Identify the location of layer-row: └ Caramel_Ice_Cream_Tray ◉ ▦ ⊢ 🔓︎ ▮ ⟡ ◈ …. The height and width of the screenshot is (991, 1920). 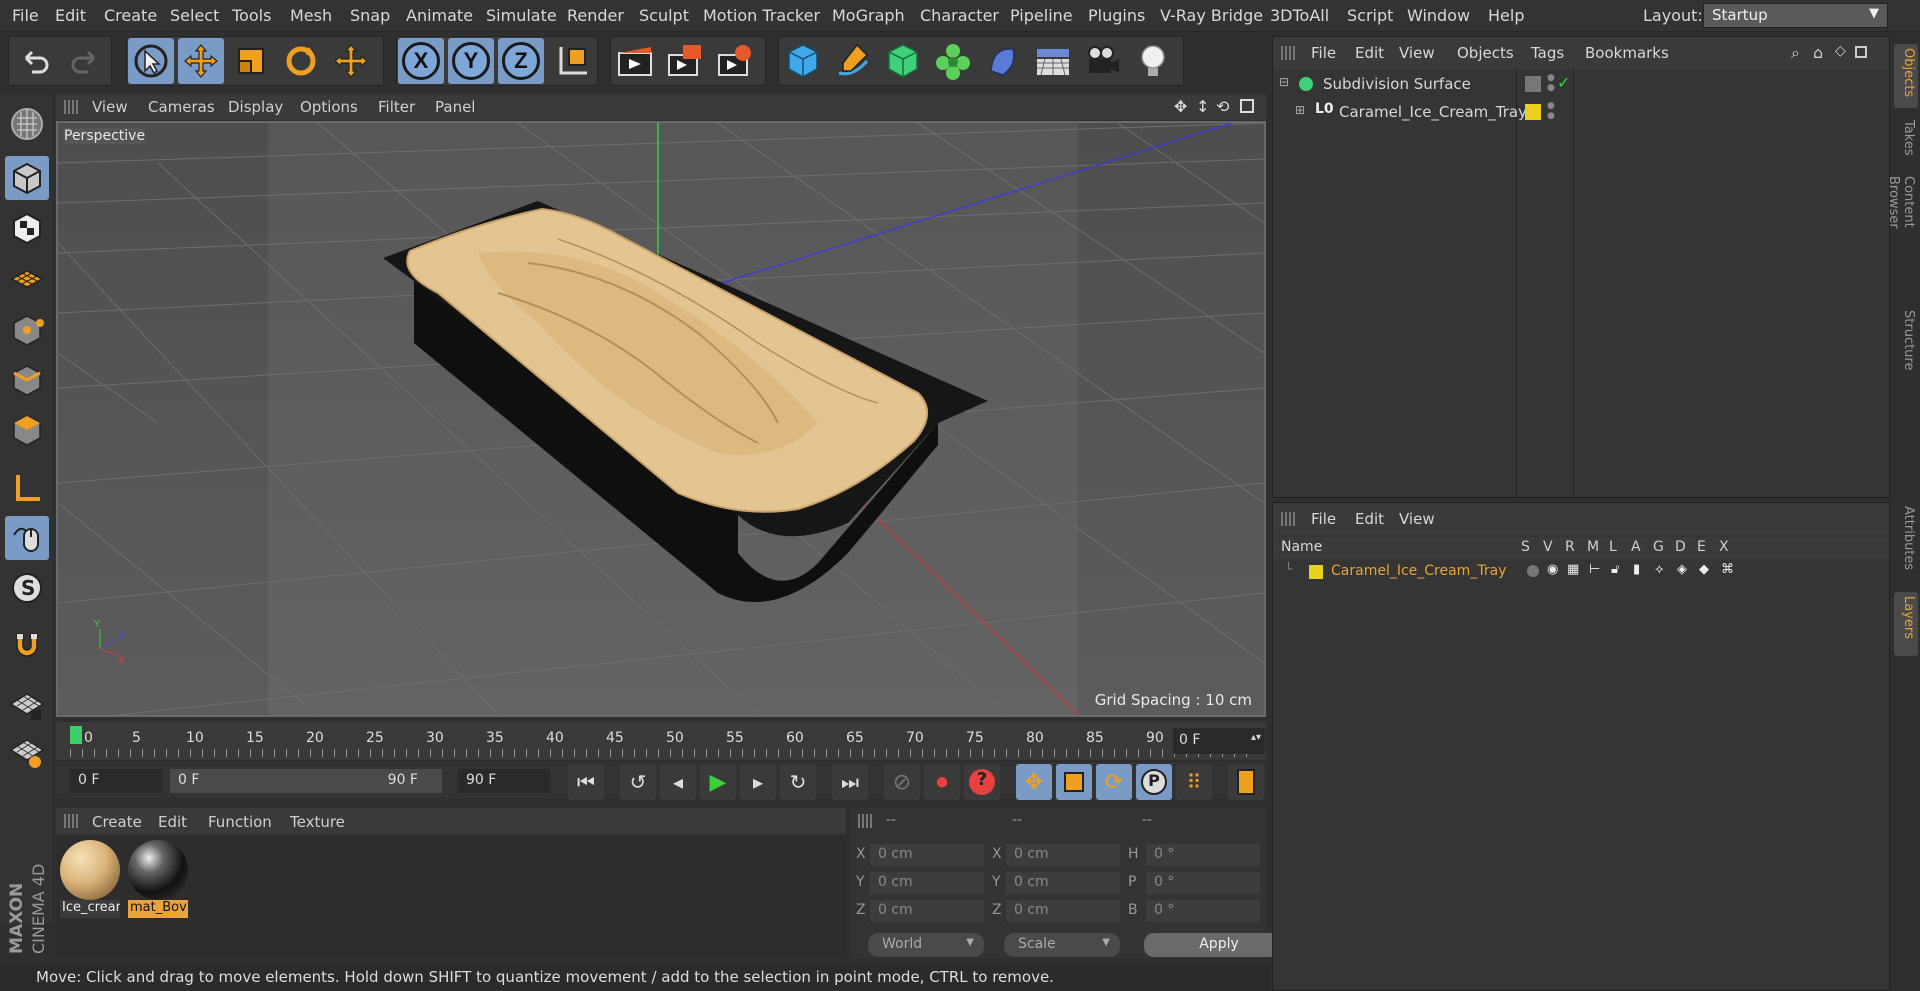
(1581, 572).